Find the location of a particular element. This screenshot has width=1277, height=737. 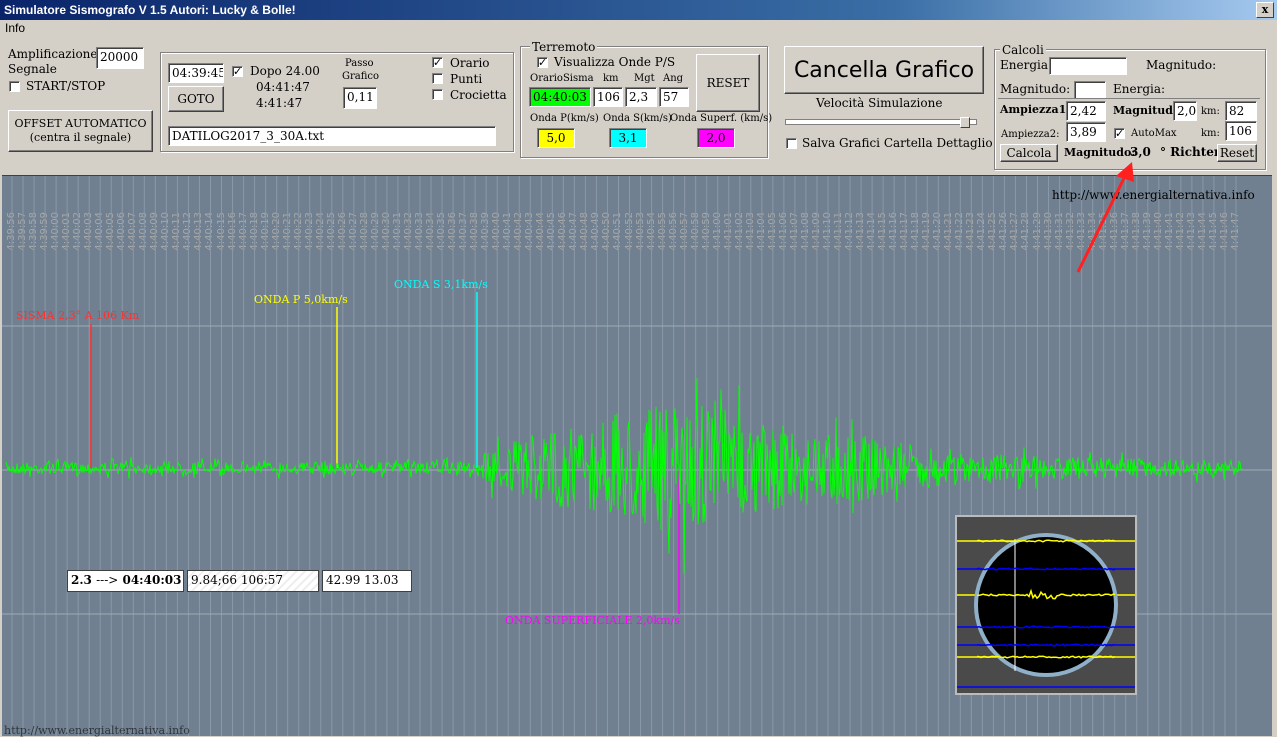

km-label-1: km: is located at coordinates (1210, 111).